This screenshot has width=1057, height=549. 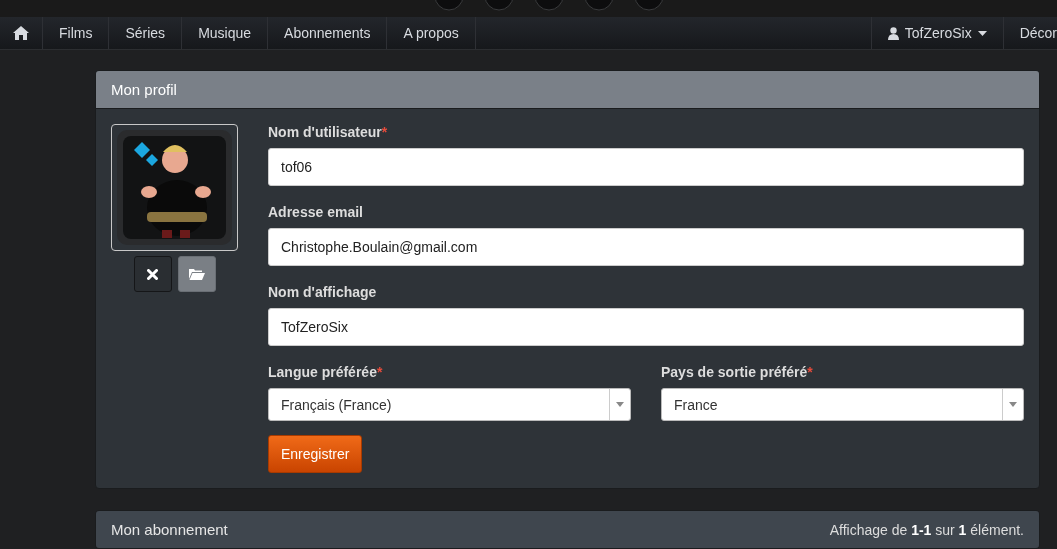 I want to click on close-icon, so click(x=152, y=274).